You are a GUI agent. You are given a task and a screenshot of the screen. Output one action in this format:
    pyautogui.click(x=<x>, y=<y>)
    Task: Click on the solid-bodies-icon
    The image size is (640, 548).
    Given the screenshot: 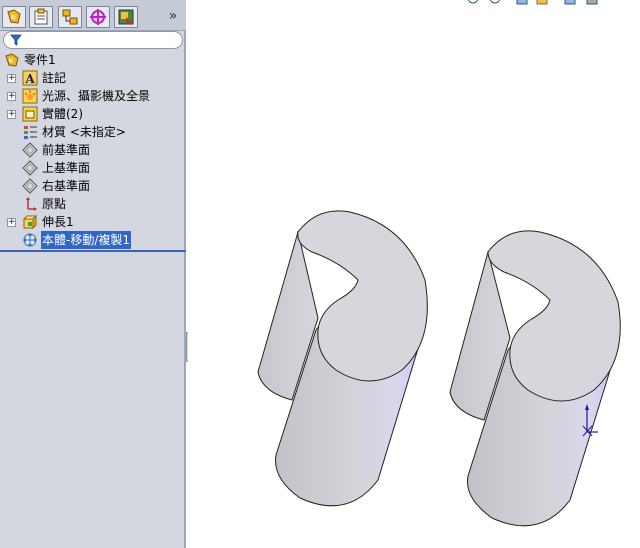 What is the action you would take?
    pyautogui.click(x=30, y=114)
    